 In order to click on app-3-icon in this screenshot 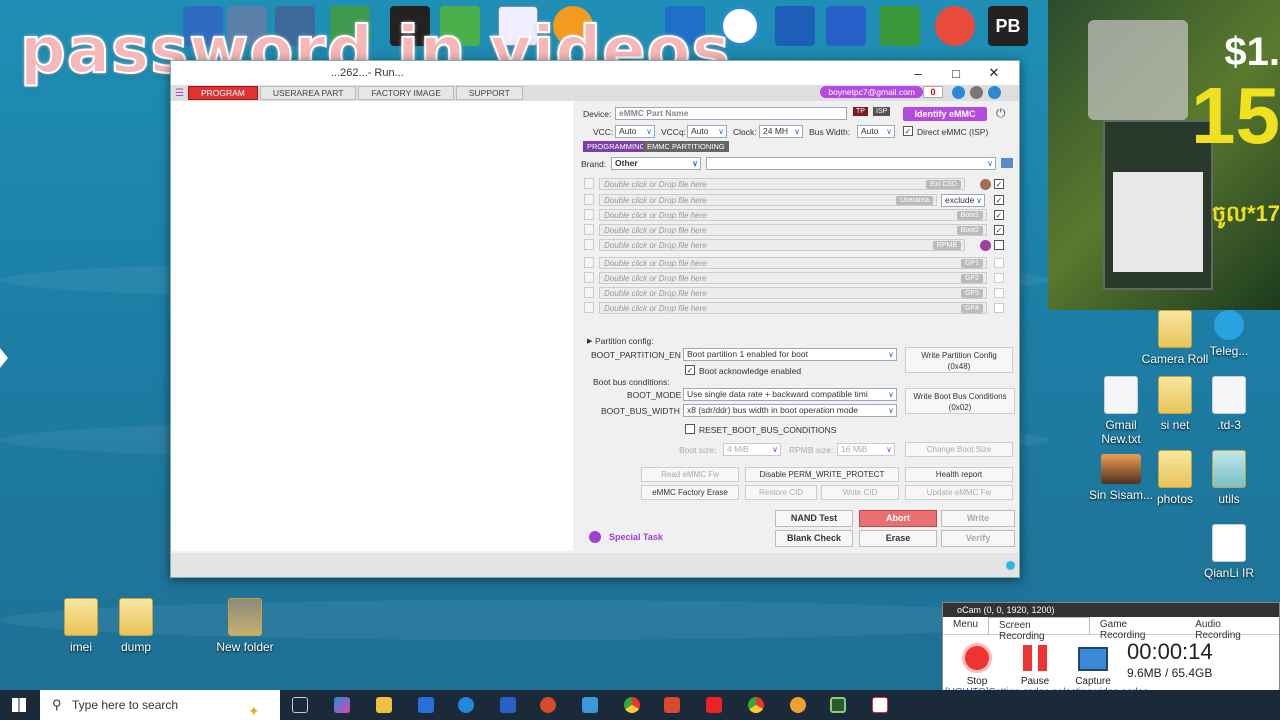, I will do `click(508, 705)`.